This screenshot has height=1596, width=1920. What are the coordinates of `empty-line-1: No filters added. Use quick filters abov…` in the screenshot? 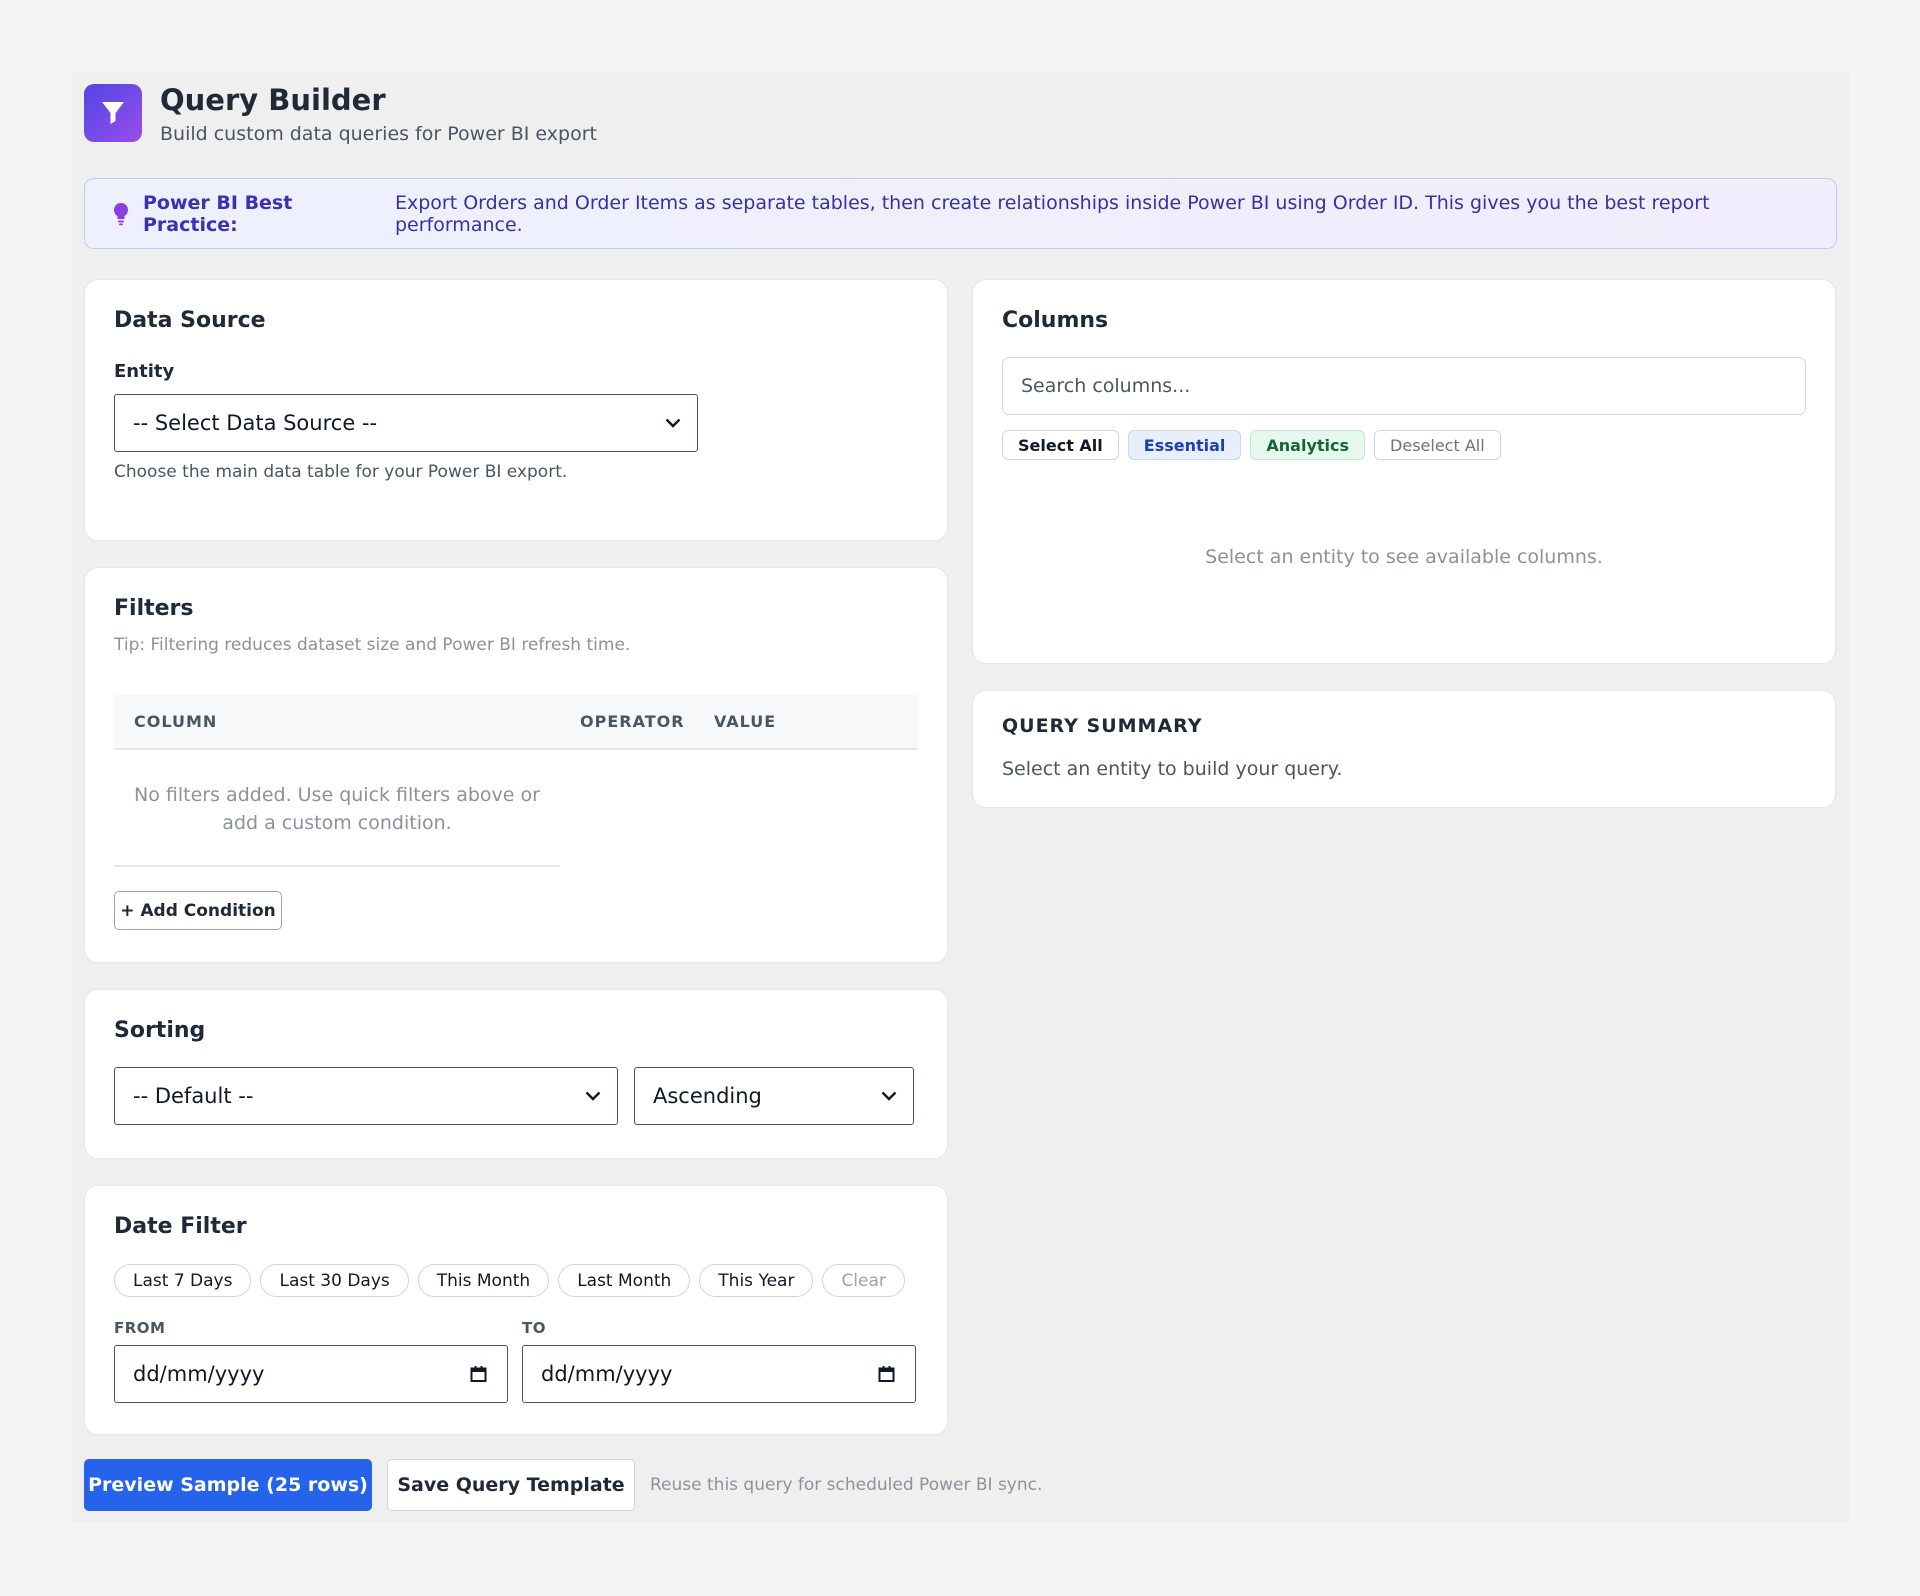 It's located at (337, 795).